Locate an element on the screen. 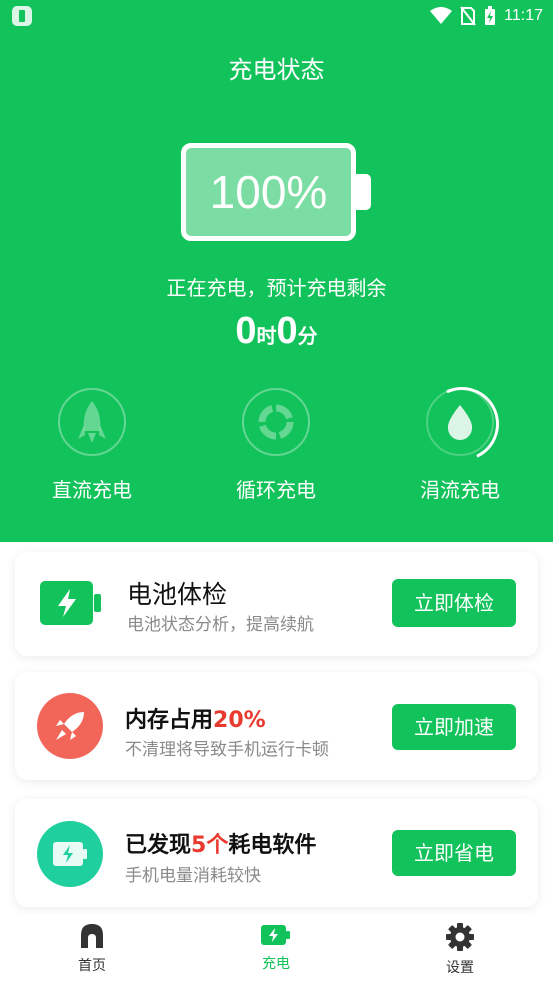 The width and height of the screenshot is (553, 983). tab-charging: 充电 is located at coordinates (276, 948).